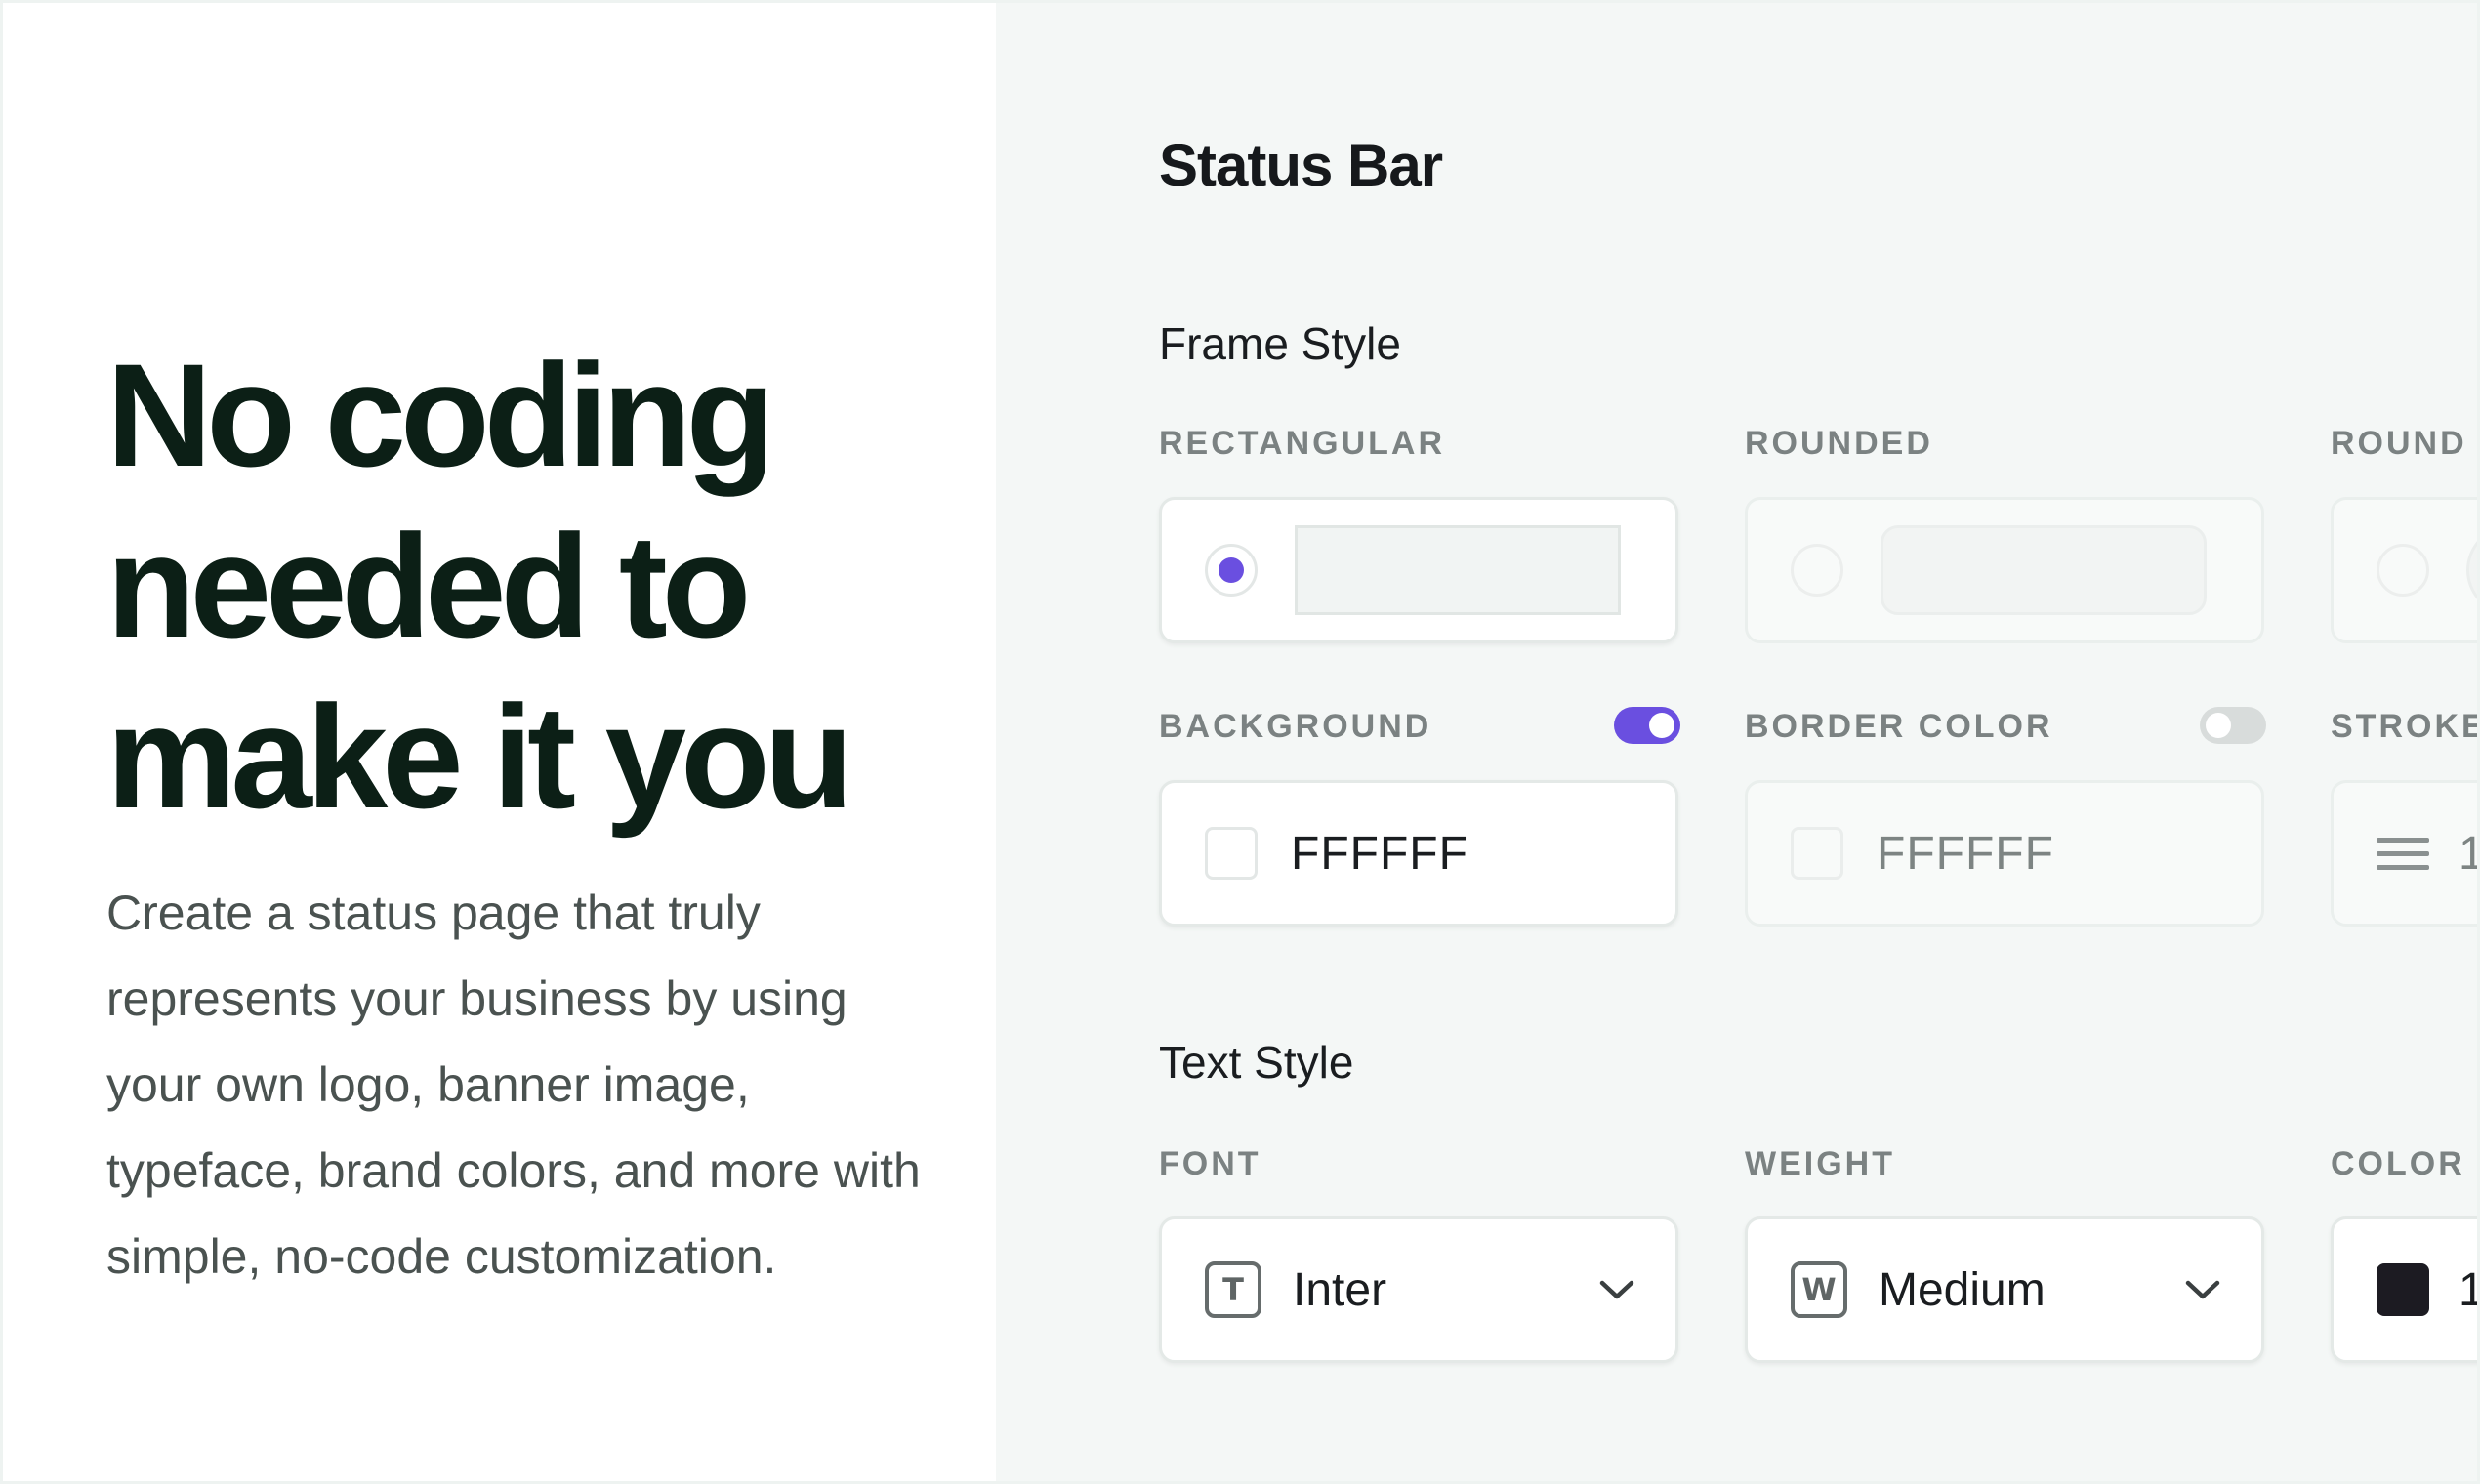  I want to click on border-color-toggle, so click(2233, 726).